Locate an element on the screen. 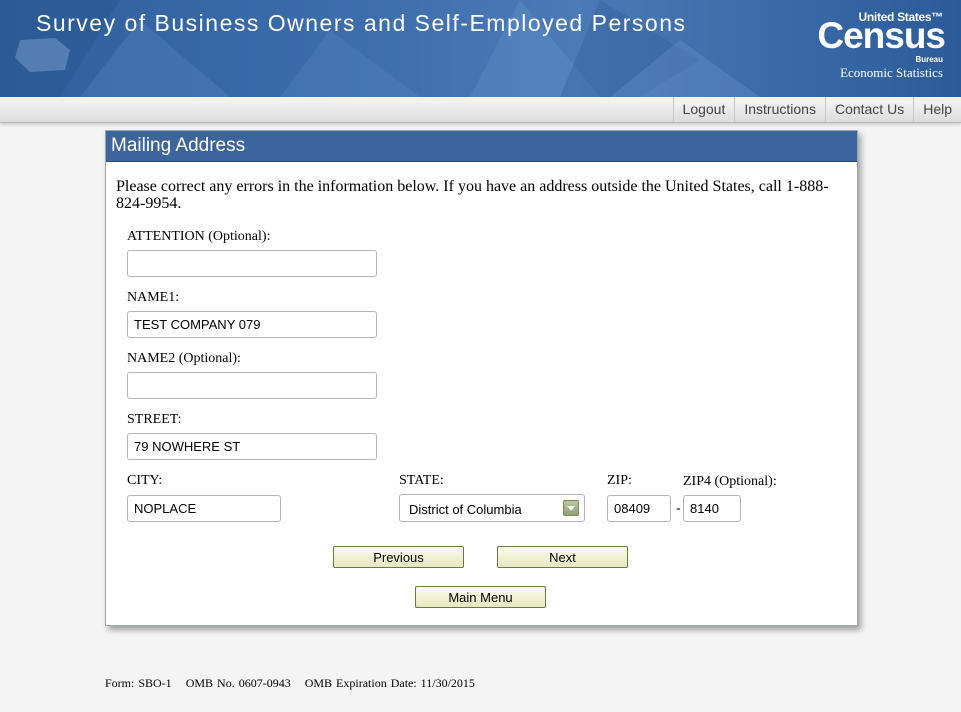 The height and width of the screenshot is (712, 961). footer-omb-number: OMB No. 0607-0943 is located at coordinates (238, 683).